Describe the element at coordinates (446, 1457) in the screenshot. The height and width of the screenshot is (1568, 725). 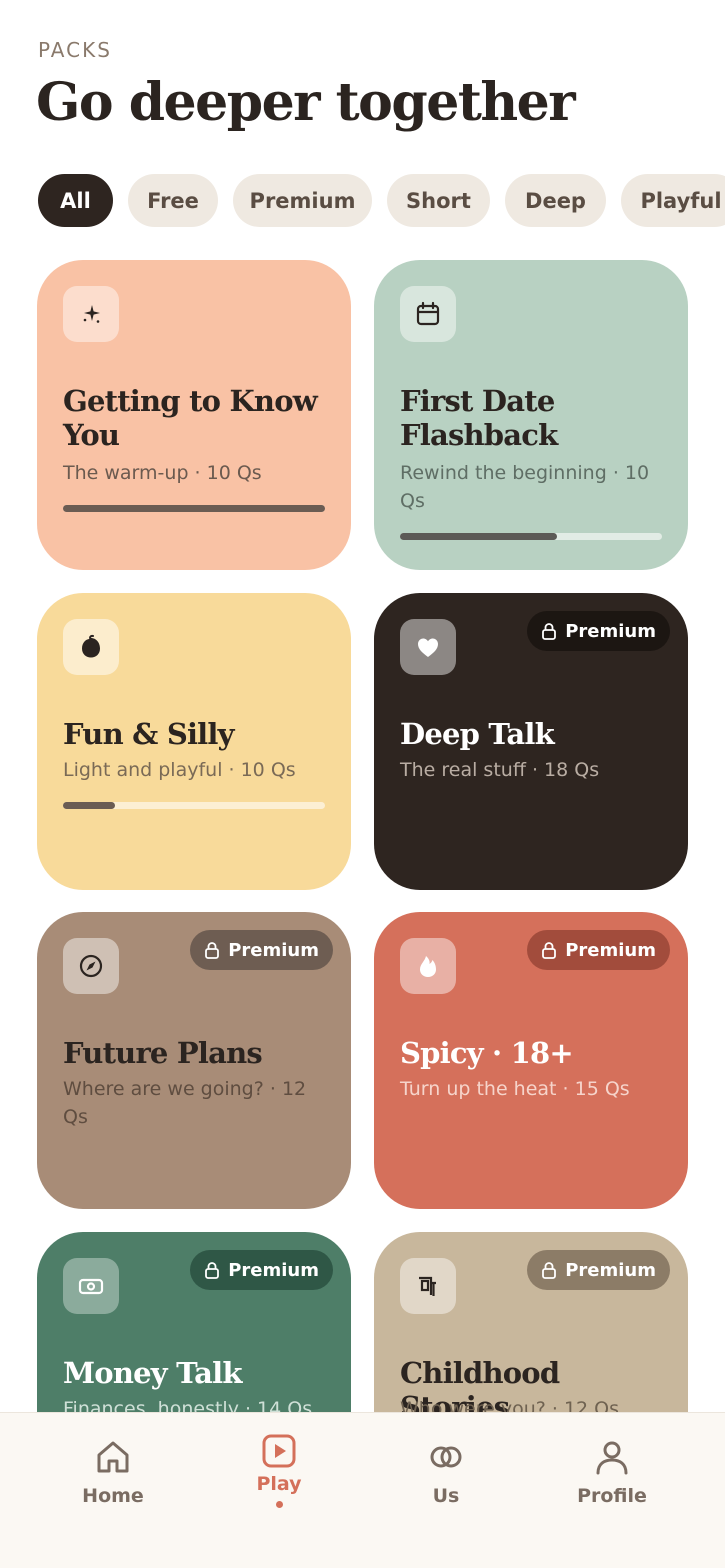
I see `rings-icon` at that location.